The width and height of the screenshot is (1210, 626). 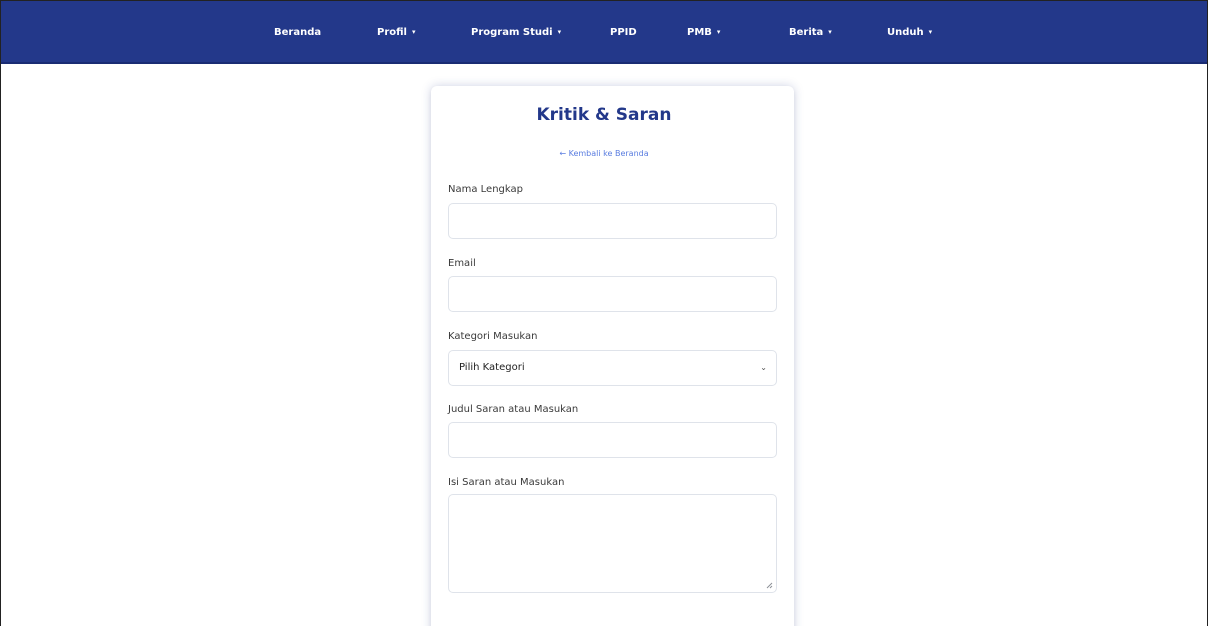 What do you see at coordinates (612, 294) in the screenshot?
I see `email-input` at bounding box center [612, 294].